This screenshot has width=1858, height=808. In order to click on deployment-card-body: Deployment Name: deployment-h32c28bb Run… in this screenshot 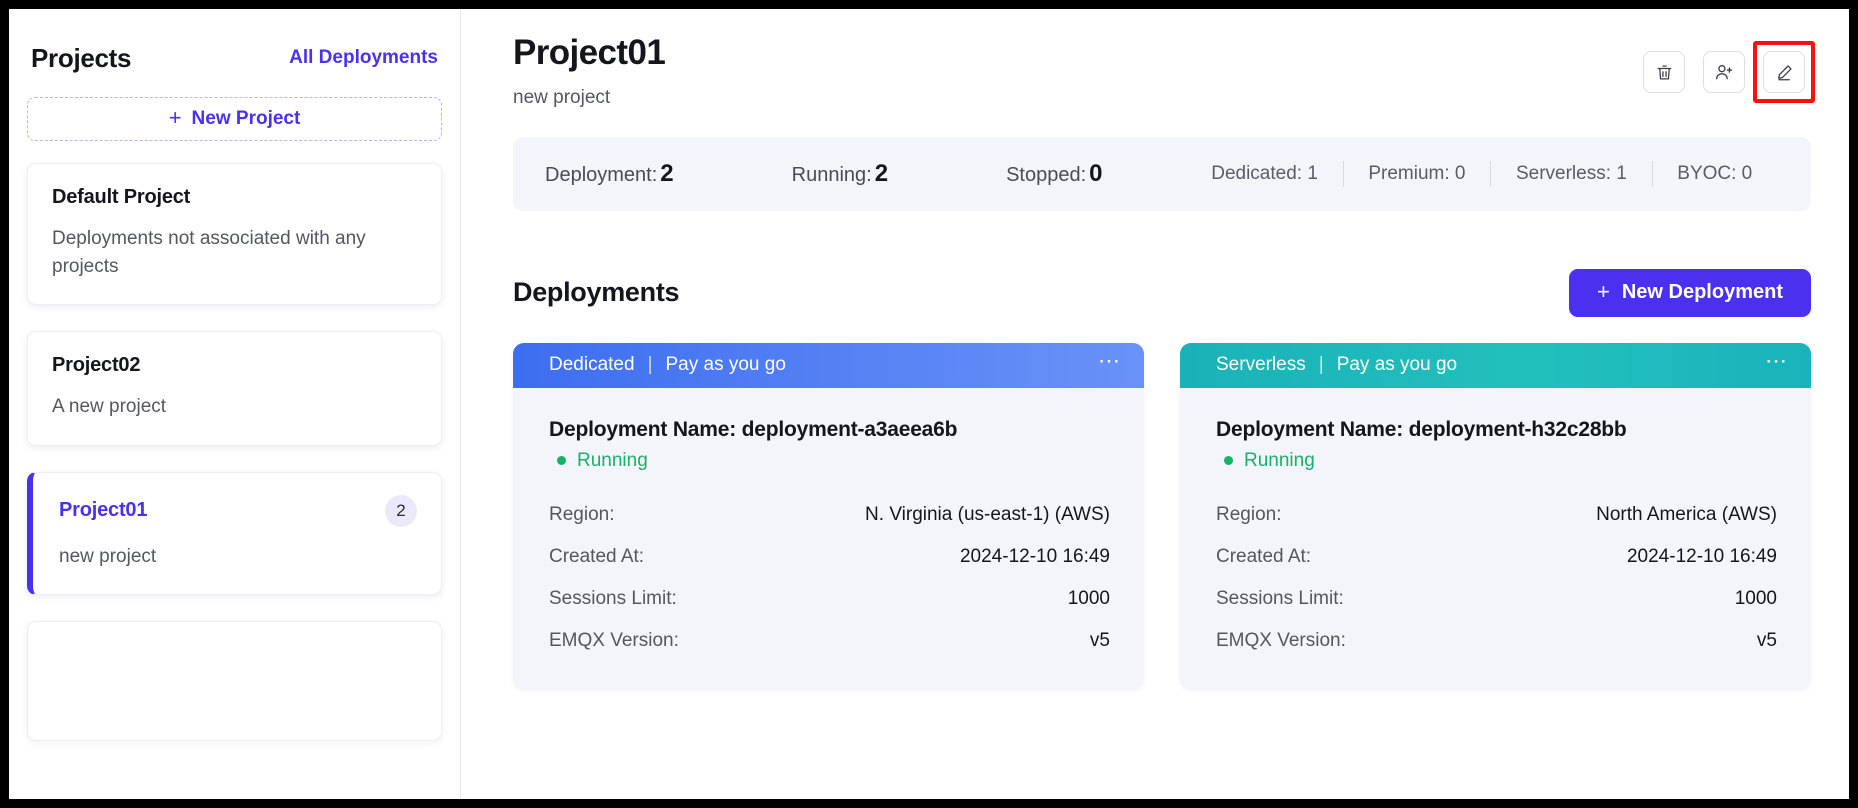, I will do `click(1495, 539)`.